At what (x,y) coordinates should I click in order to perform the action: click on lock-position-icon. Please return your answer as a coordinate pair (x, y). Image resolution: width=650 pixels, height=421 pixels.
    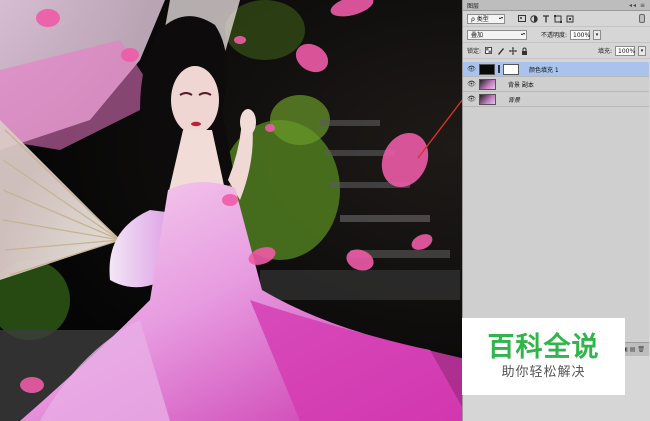
    Looking at the image, I should click on (512, 50).